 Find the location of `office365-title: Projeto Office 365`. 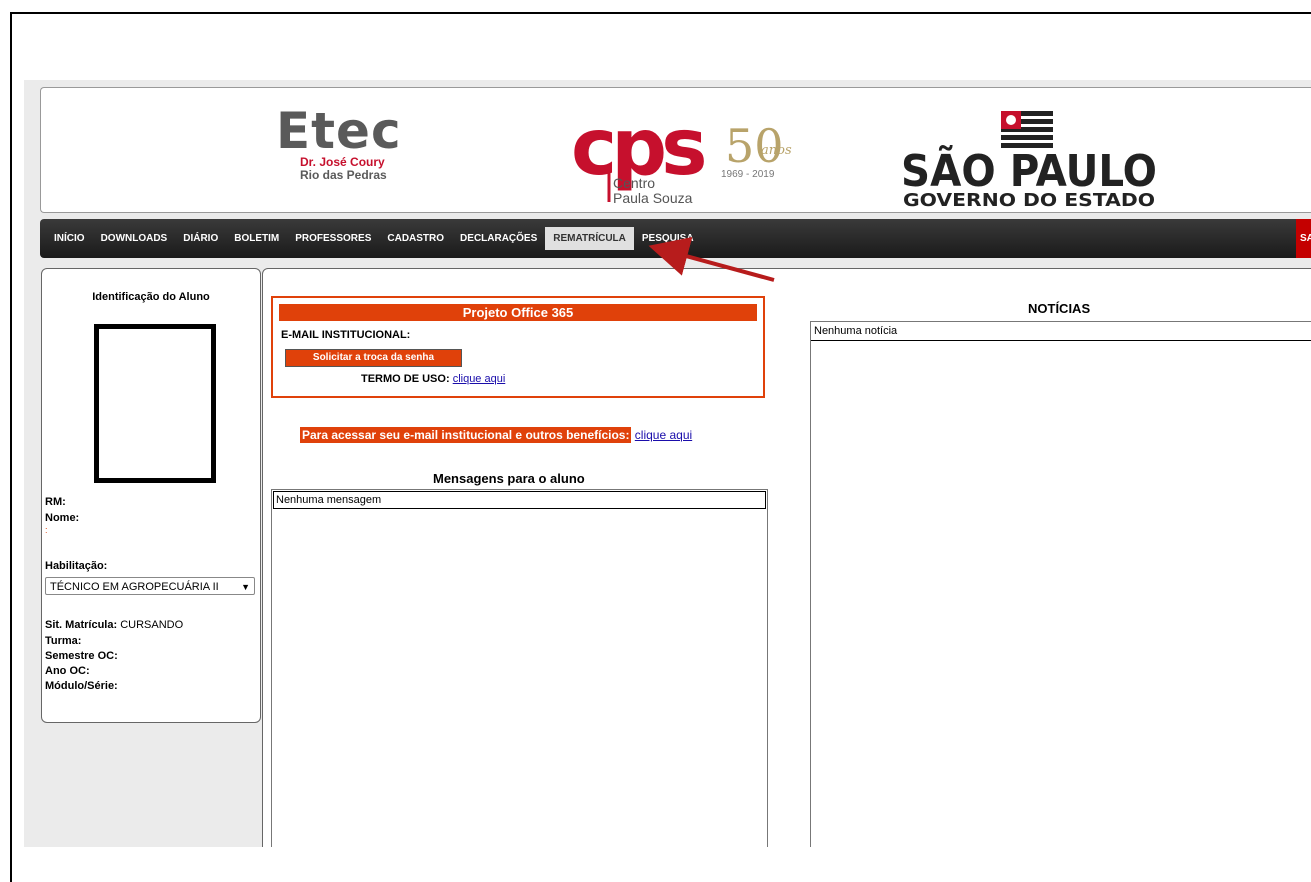

office365-title: Projeto Office 365 is located at coordinates (518, 312).